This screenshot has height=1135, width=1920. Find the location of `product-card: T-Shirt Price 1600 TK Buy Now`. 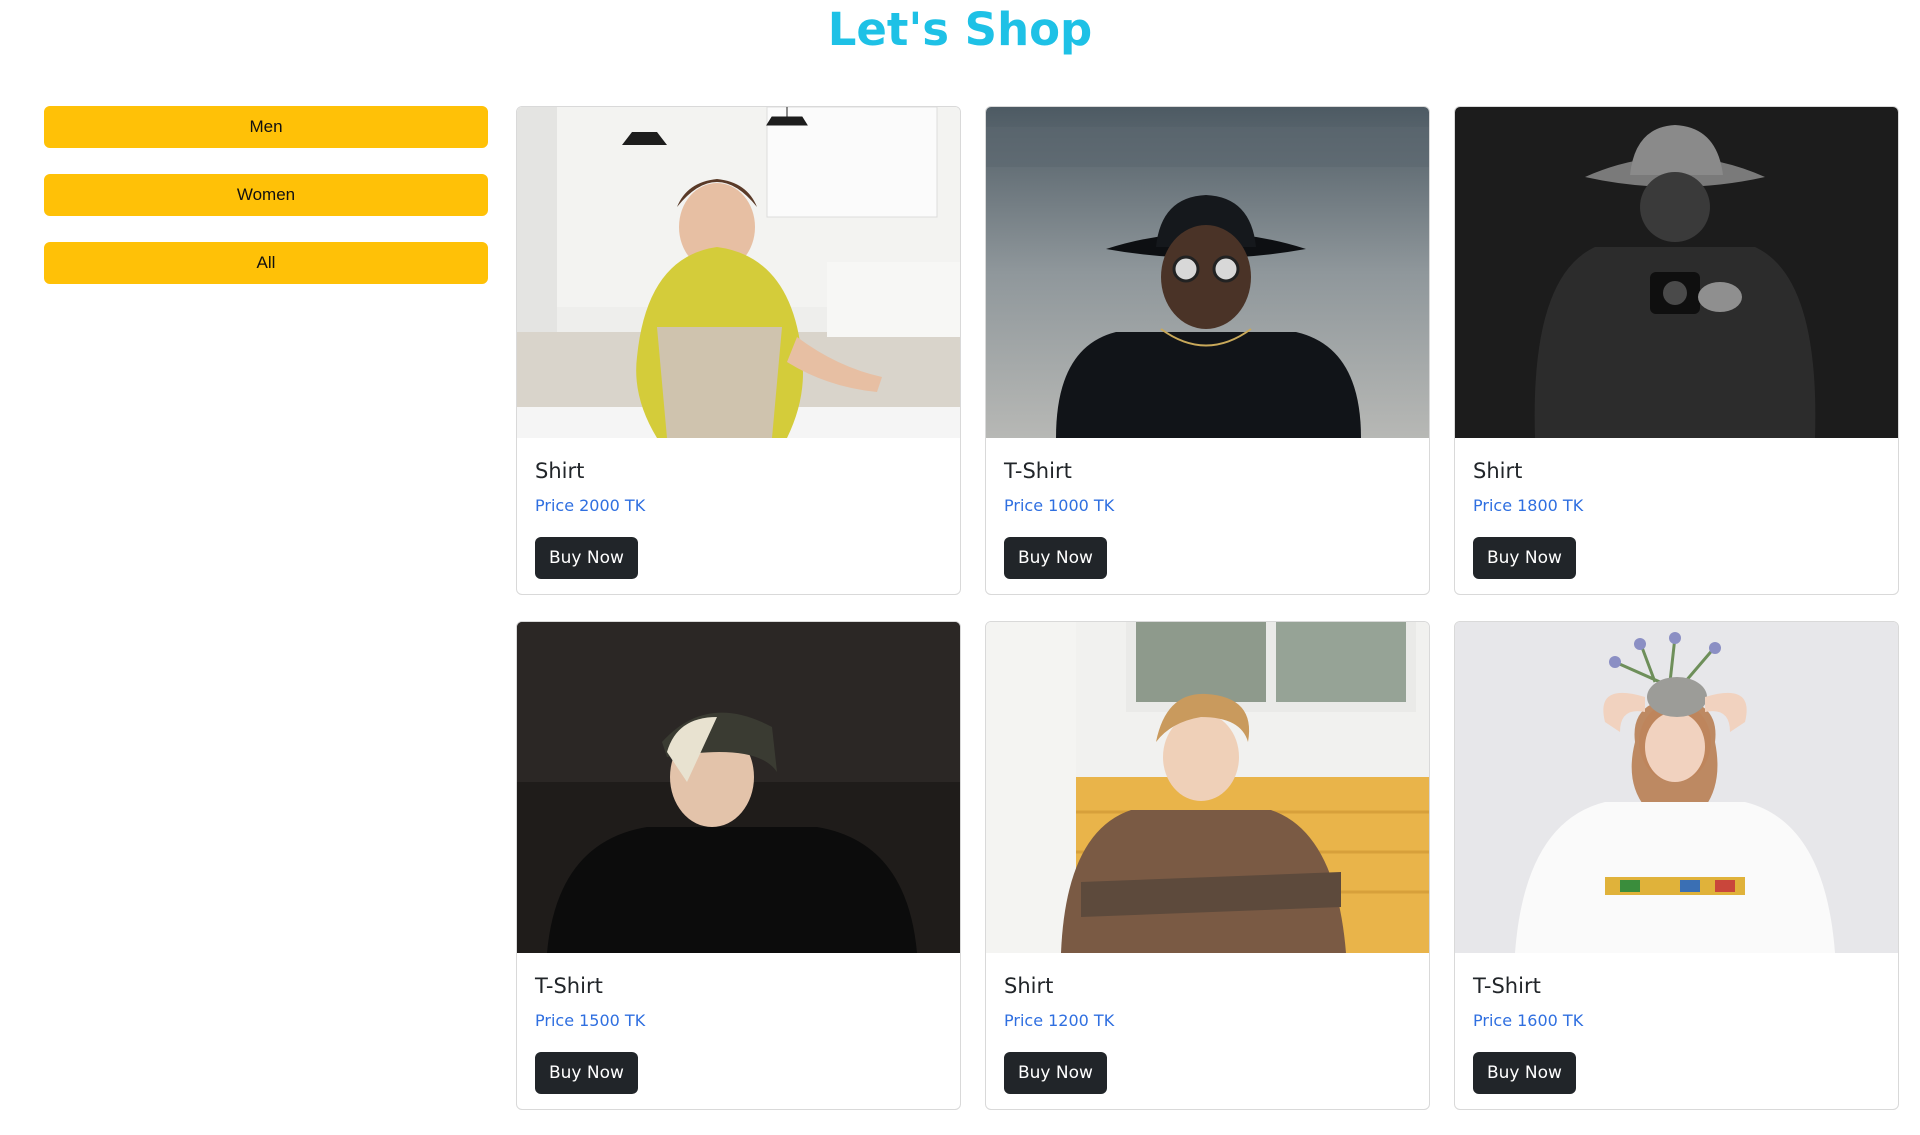

product-card: T-Shirt Price 1600 TK Buy Now is located at coordinates (1676, 865).